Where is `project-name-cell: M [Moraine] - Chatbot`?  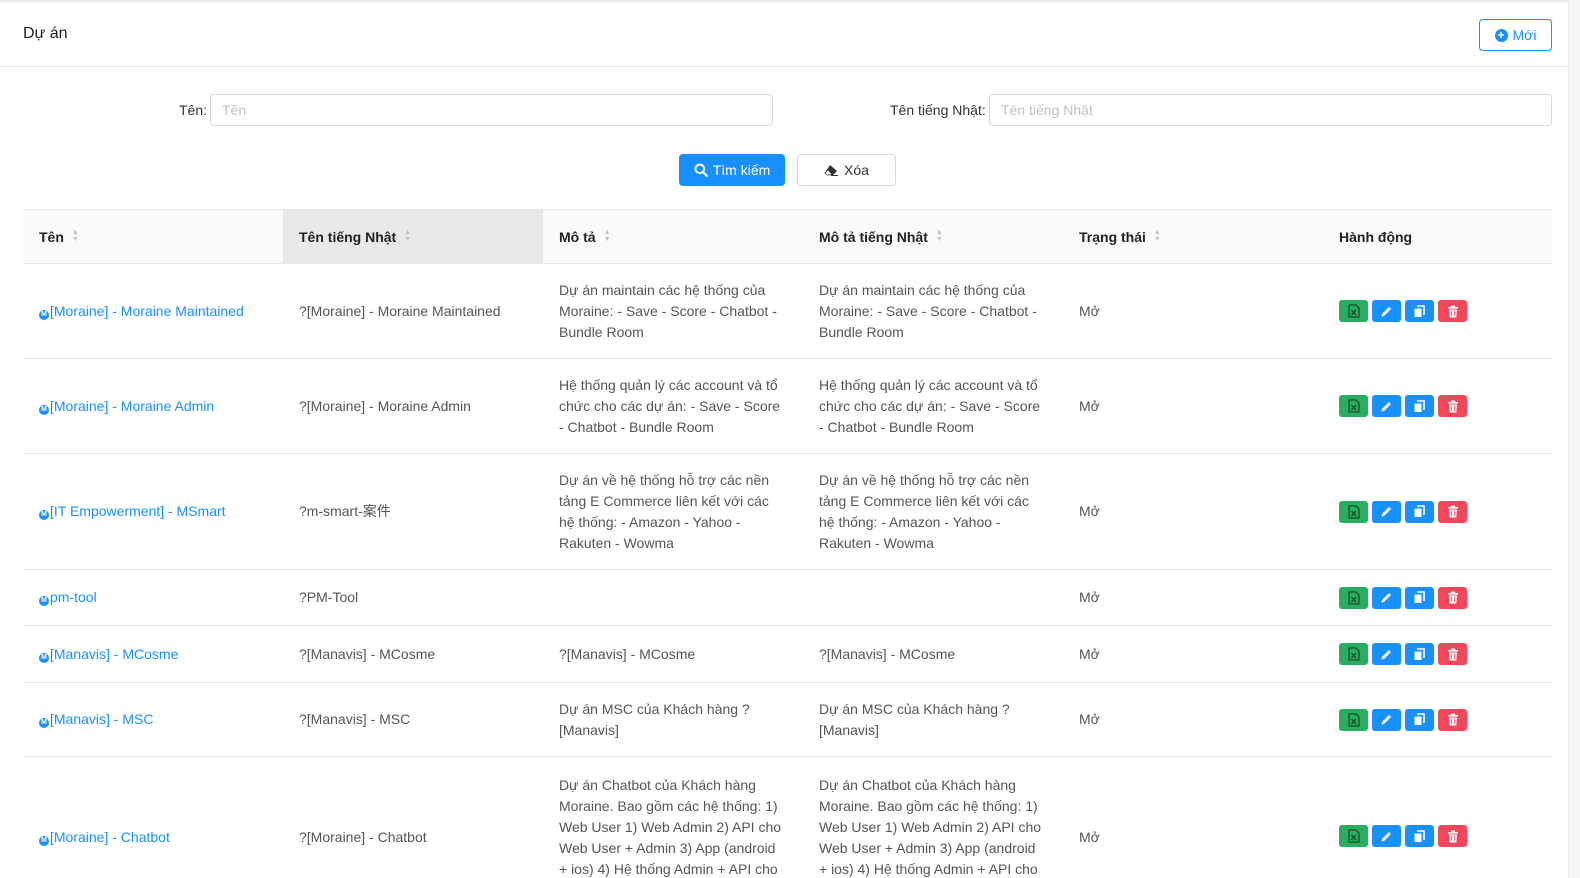
project-name-cell: M [Moraine] - Chatbot is located at coordinates (153, 802).